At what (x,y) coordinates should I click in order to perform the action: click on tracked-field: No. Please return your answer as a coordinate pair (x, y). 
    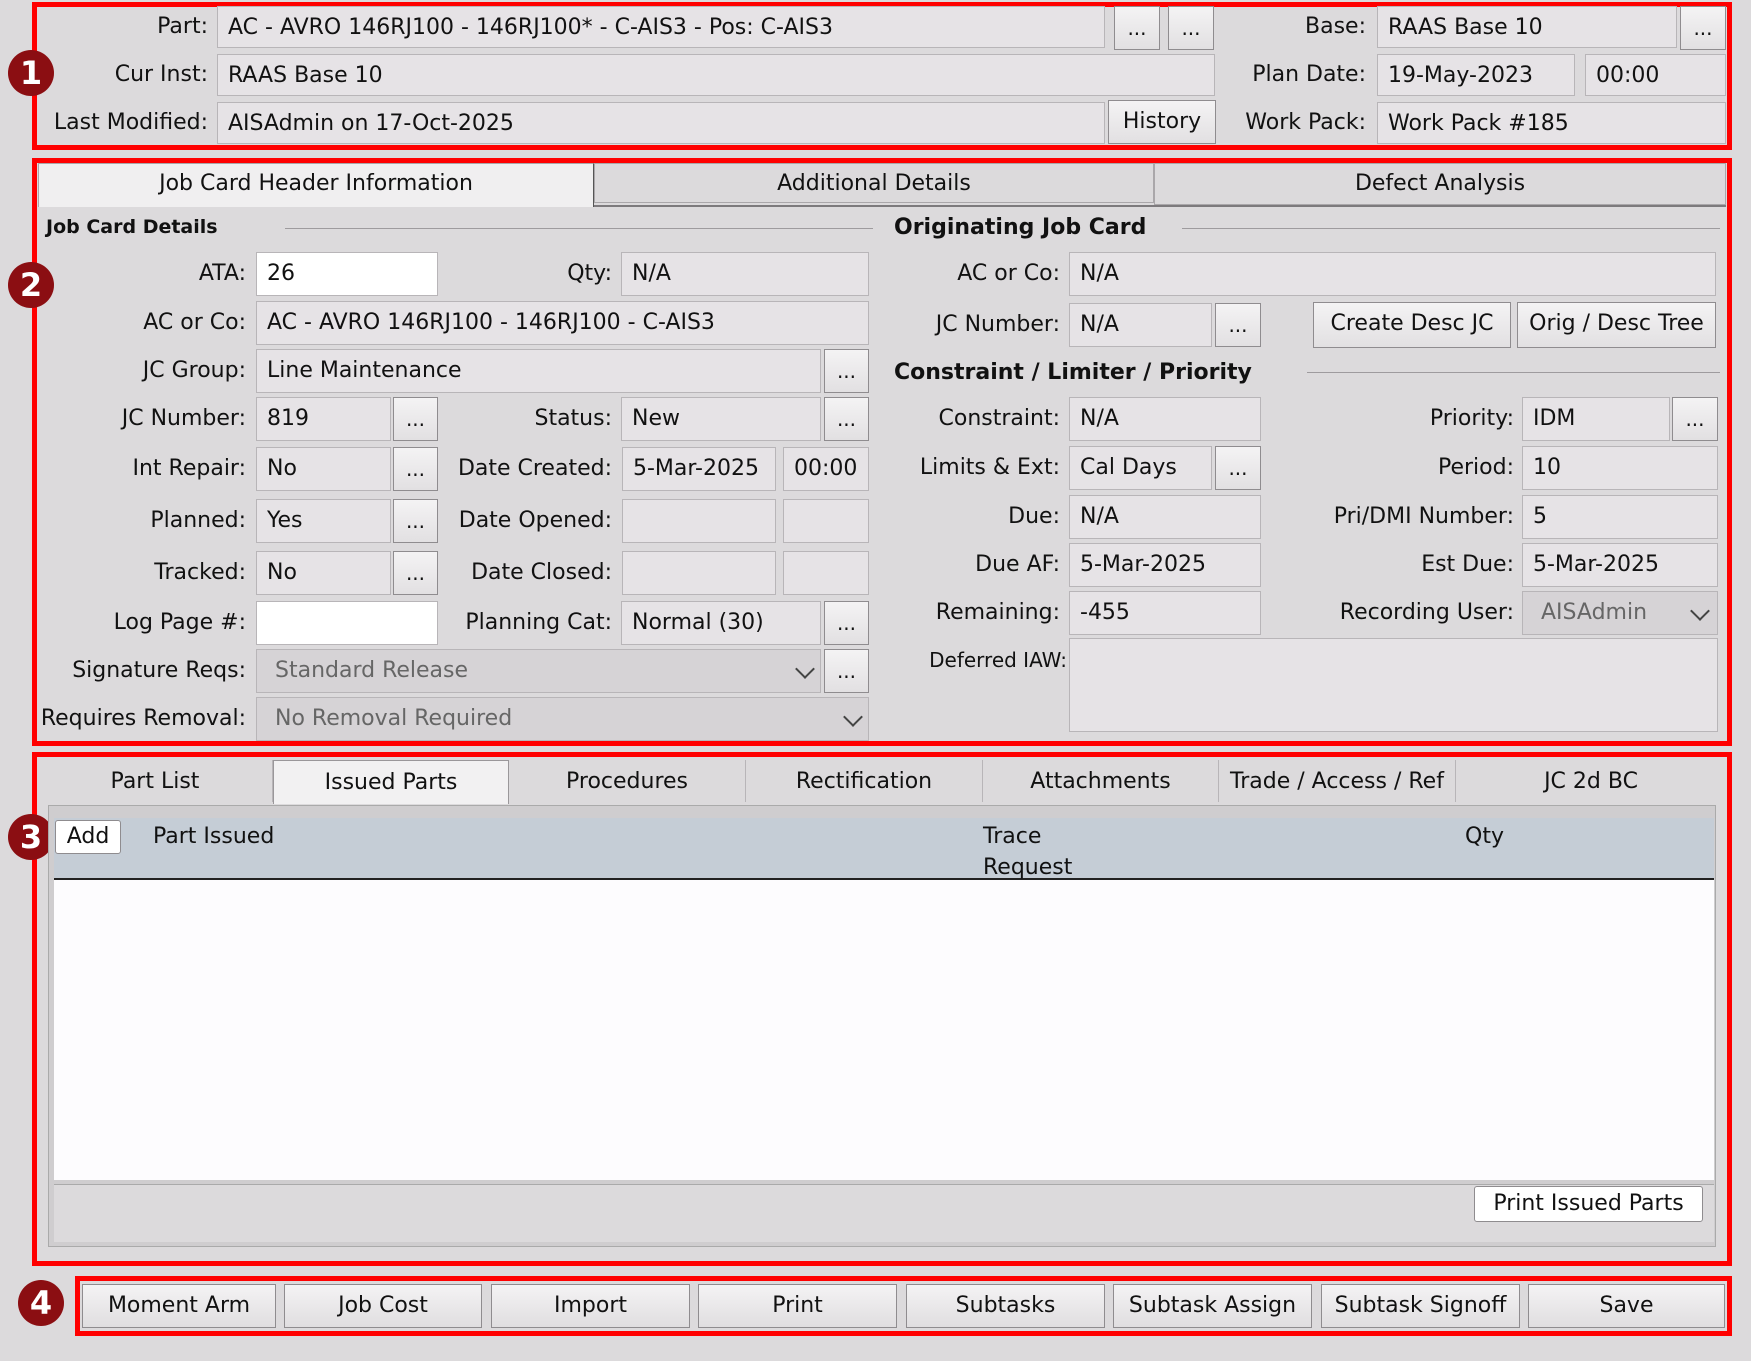
    Looking at the image, I should click on (323, 573).